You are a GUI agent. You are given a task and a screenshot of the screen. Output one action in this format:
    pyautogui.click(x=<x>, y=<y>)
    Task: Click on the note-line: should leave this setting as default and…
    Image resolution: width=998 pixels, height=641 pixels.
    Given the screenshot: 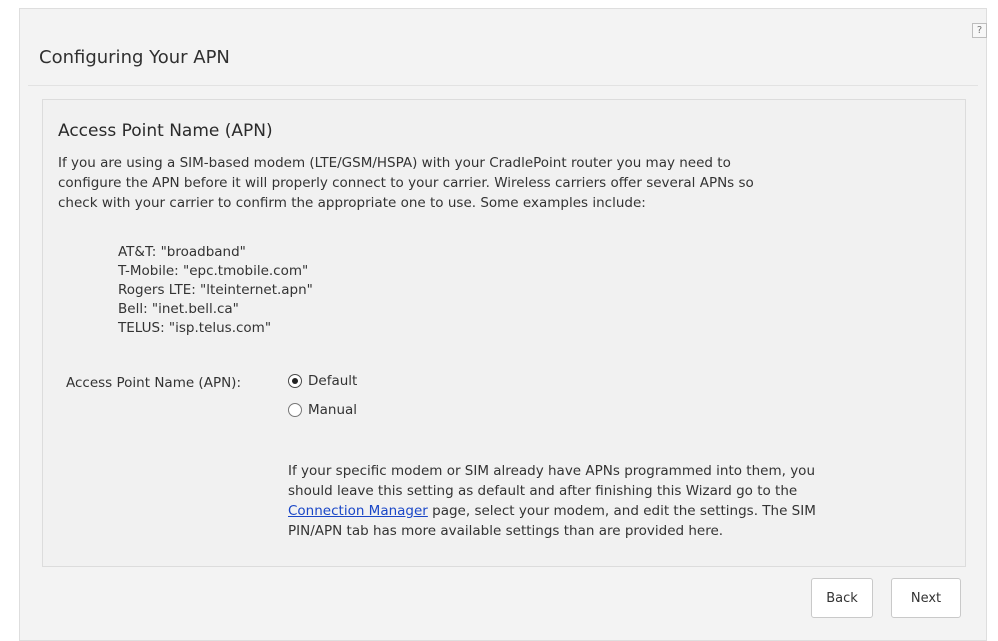 What is the action you would take?
    pyautogui.click(x=543, y=491)
    